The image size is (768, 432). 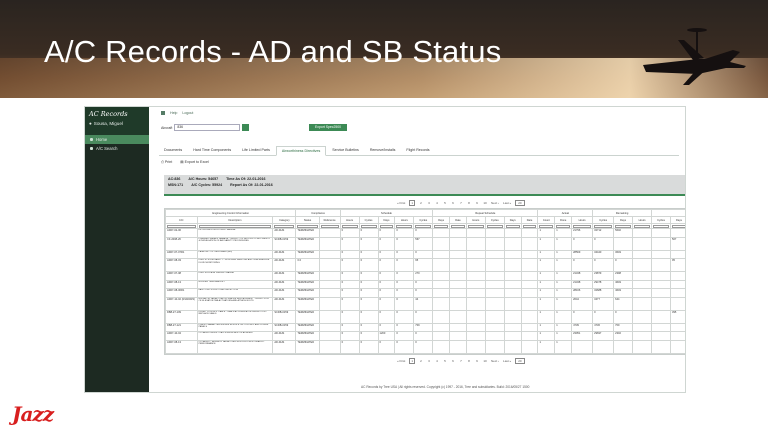 What do you see at coordinates (117, 123) in the screenshot?
I see `user-info: ● Sousa, Miguel` at bounding box center [117, 123].